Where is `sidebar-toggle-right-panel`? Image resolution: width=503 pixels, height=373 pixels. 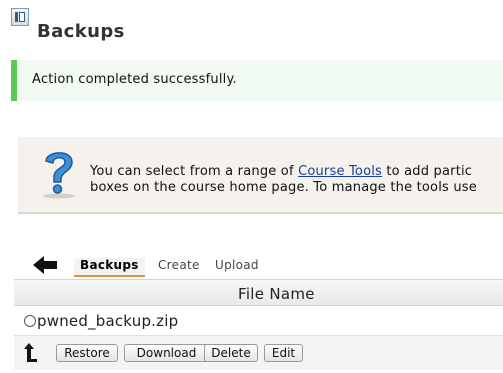 sidebar-toggle-right-panel is located at coordinates (22, 17).